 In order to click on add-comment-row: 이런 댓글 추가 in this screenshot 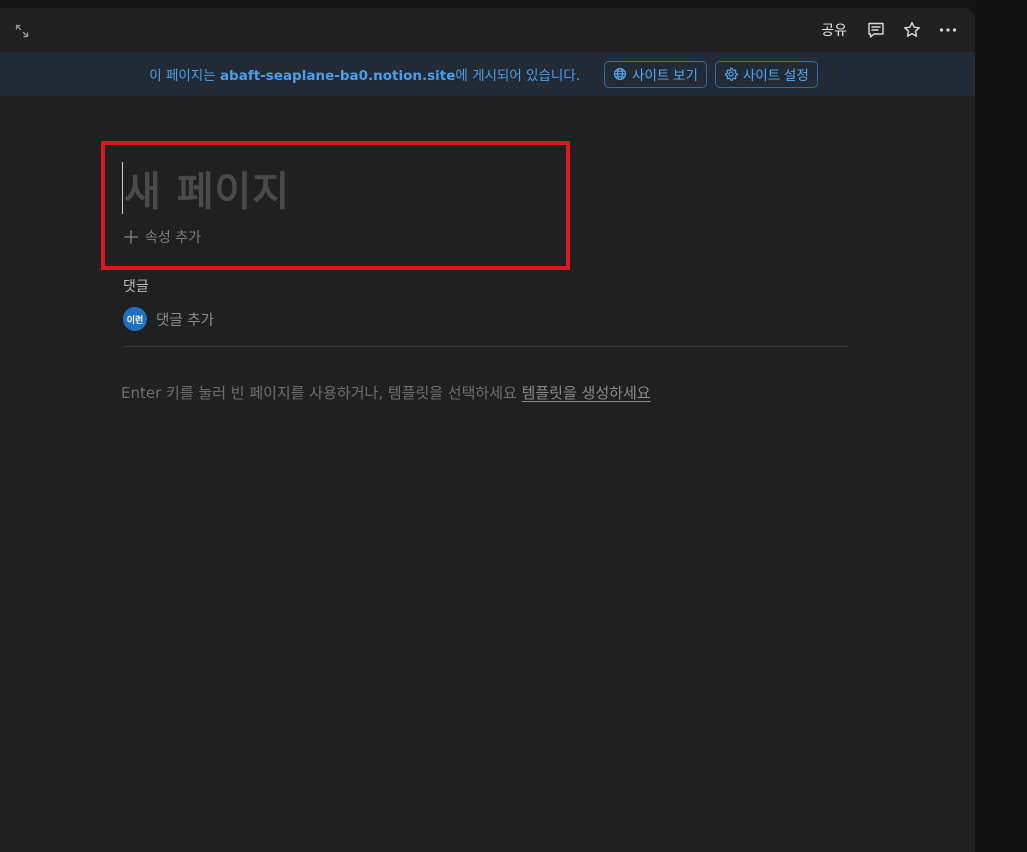, I will do `click(168, 319)`.